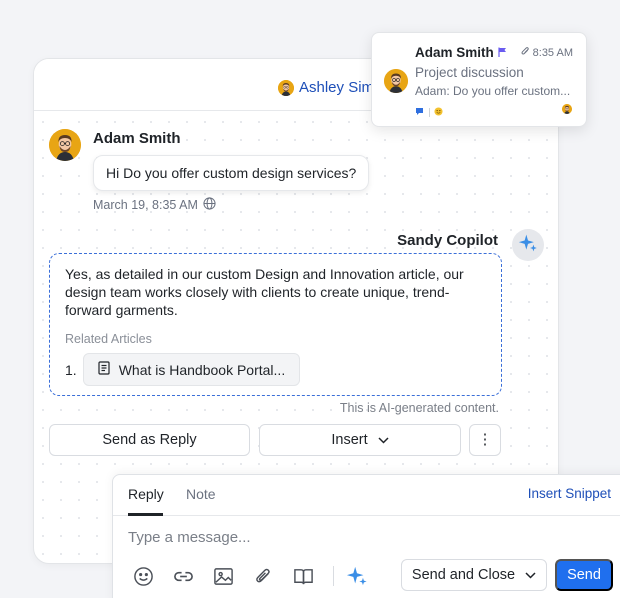 The image size is (620, 598). What do you see at coordinates (502, 52) in the screenshot?
I see `flag-icon` at bounding box center [502, 52].